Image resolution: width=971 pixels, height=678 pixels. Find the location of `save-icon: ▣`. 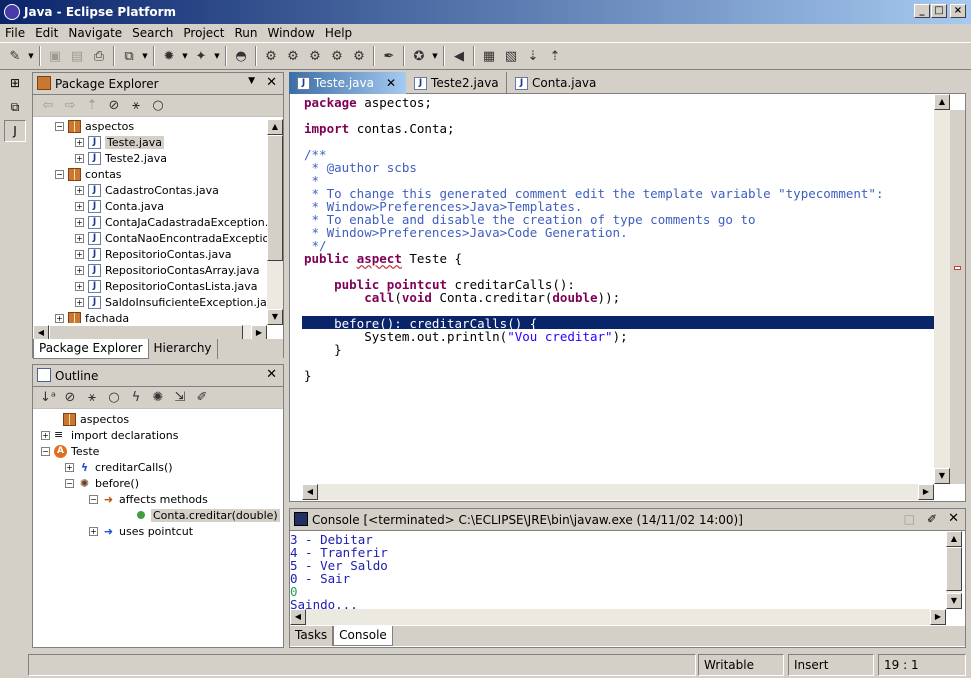

save-icon: ▣ is located at coordinates (55, 56).